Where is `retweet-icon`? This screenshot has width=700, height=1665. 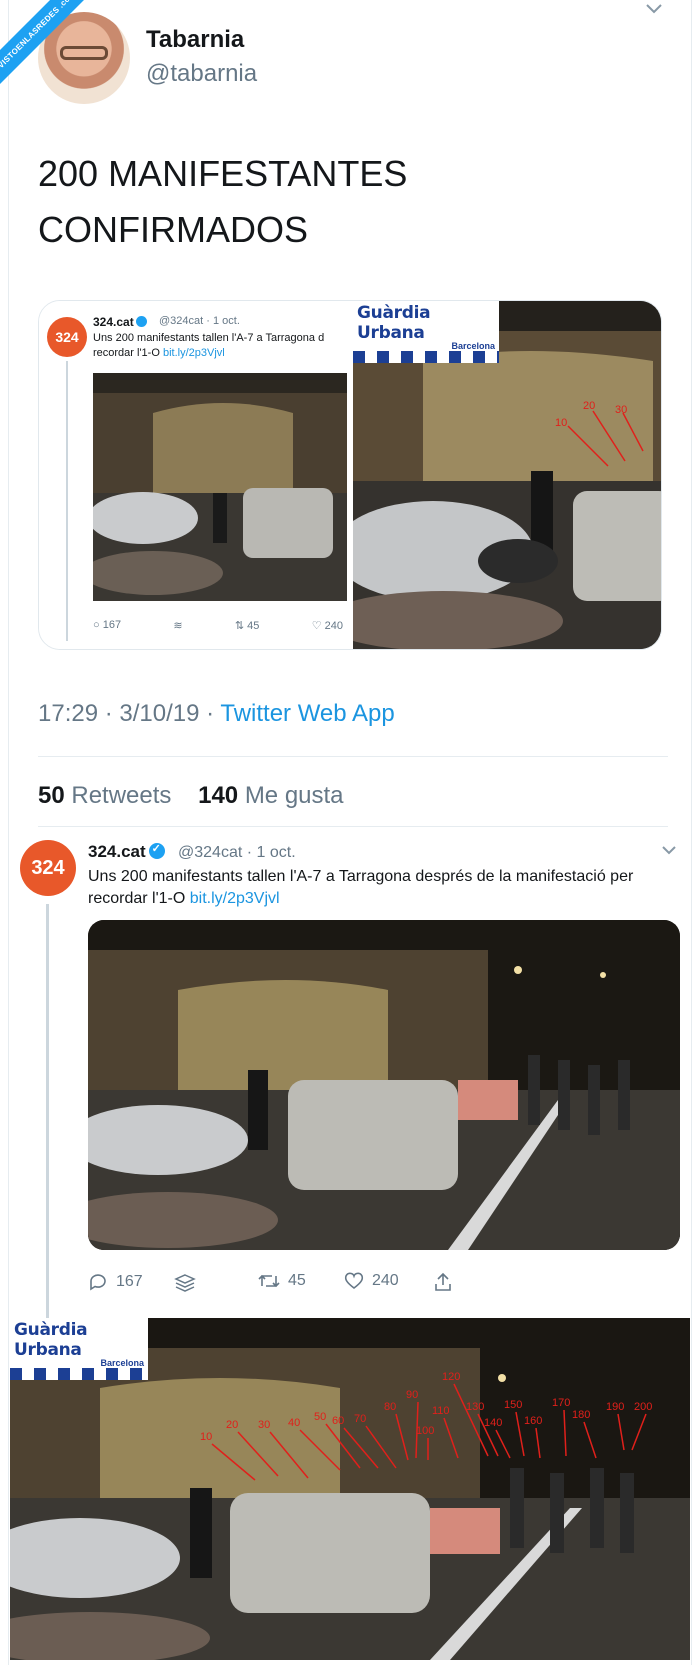
retweet-icon is located at coordinates (269, 1281).